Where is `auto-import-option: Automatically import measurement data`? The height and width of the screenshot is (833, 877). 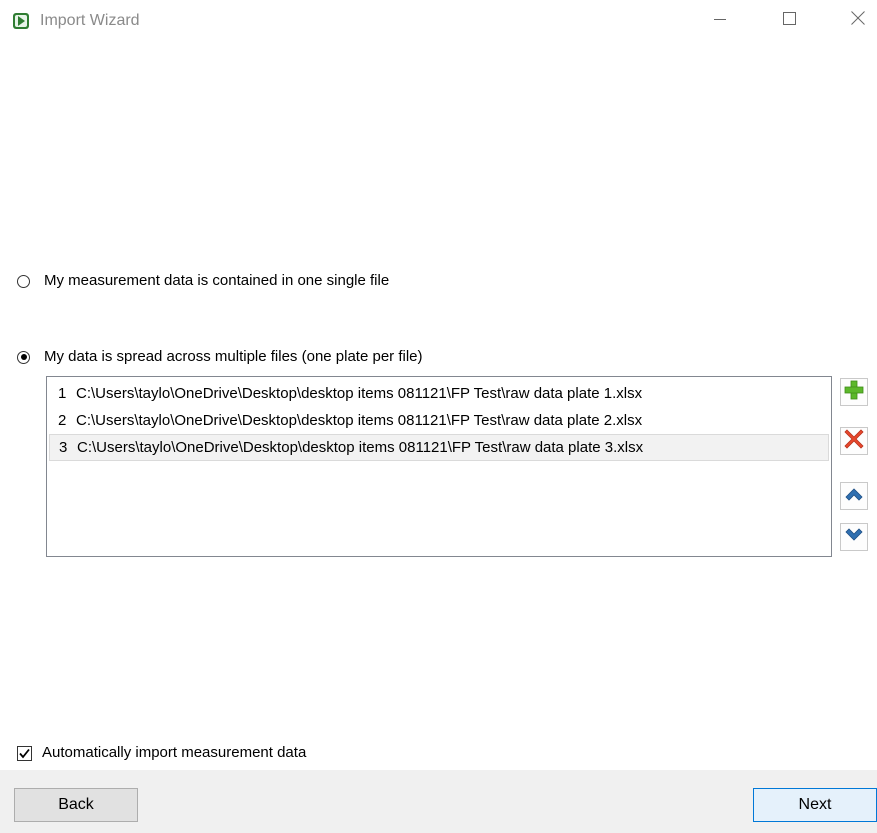
auto-import-option: Automatically import measurement data is located at coordinates (161, 753).